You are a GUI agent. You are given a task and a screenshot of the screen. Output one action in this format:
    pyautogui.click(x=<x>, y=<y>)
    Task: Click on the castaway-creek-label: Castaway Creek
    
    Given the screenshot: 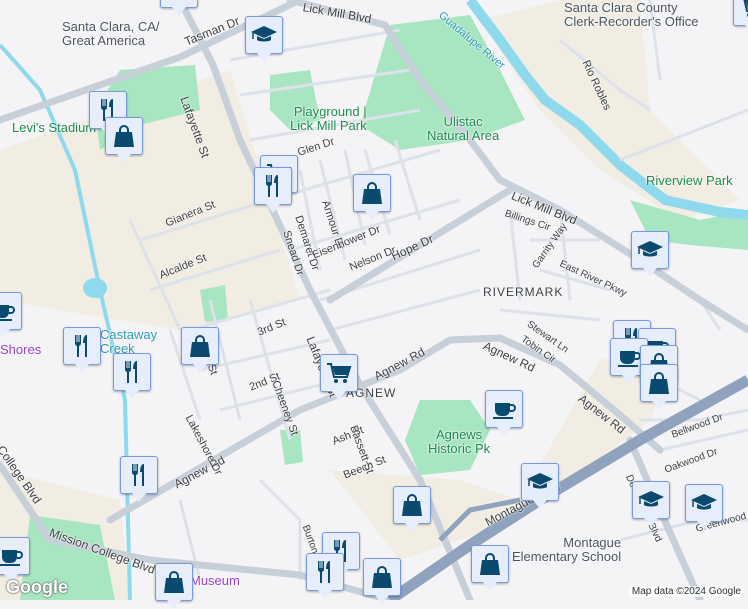 What is the action you would take?
    pyautogui.click(x=128, y=342)
    